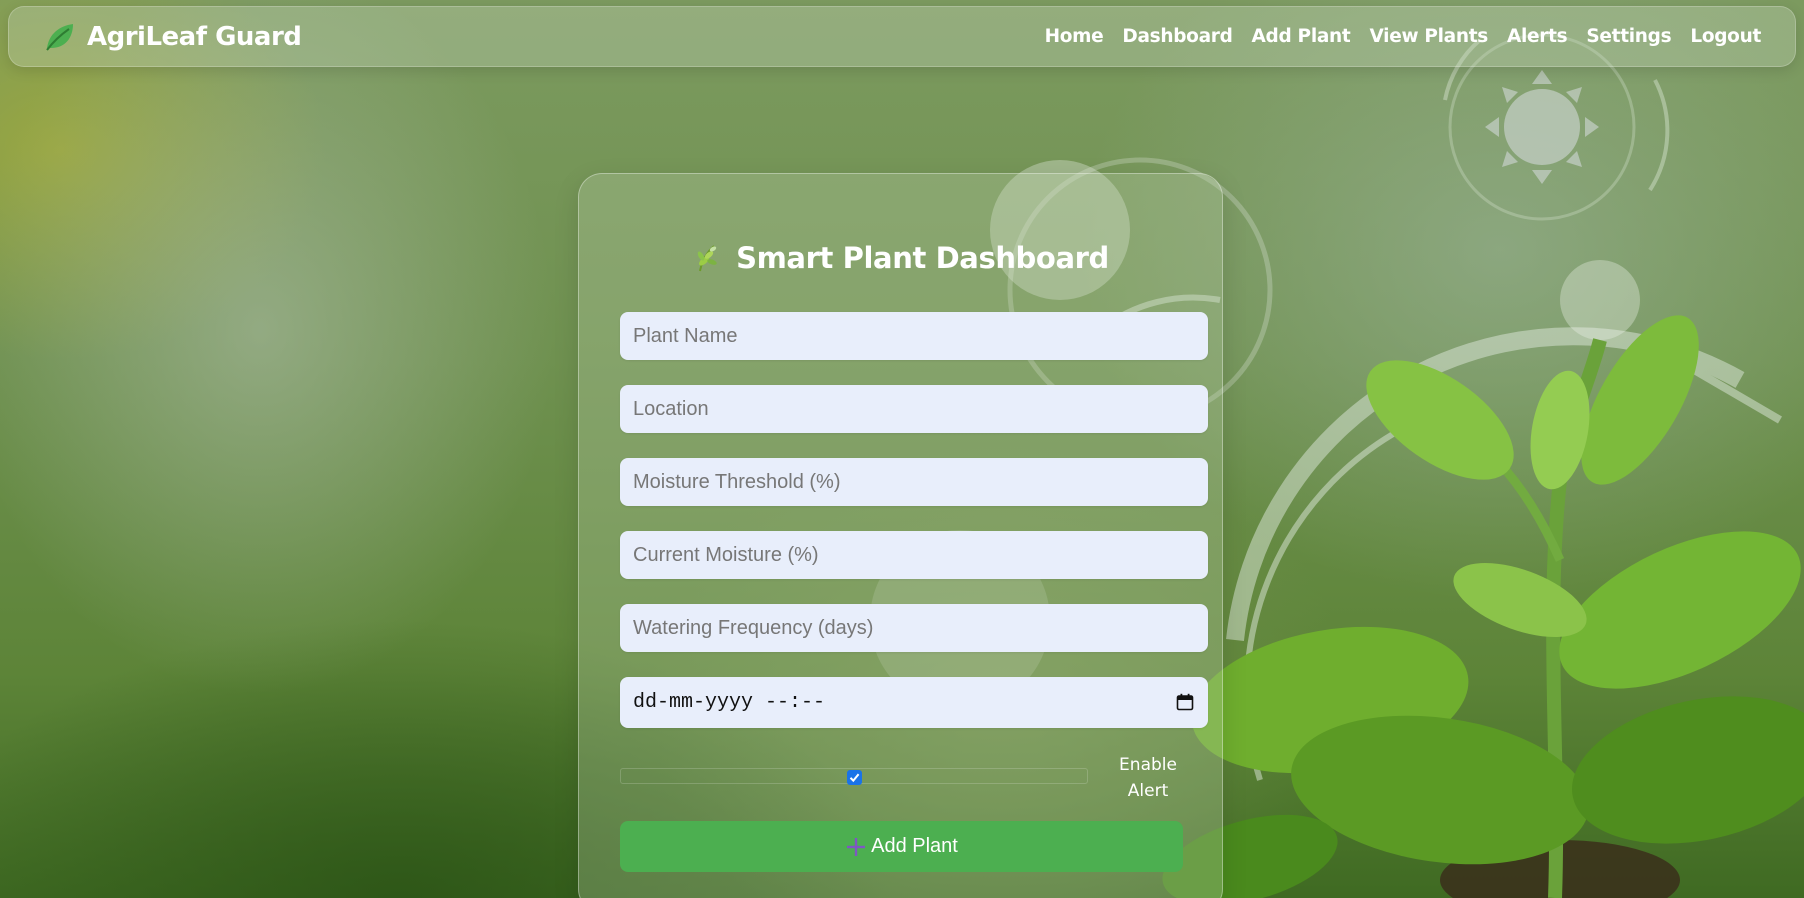 Image resolution: width=1804 pixels, height=898 pixels. I want to click on plus-icon, so click(856, 846).